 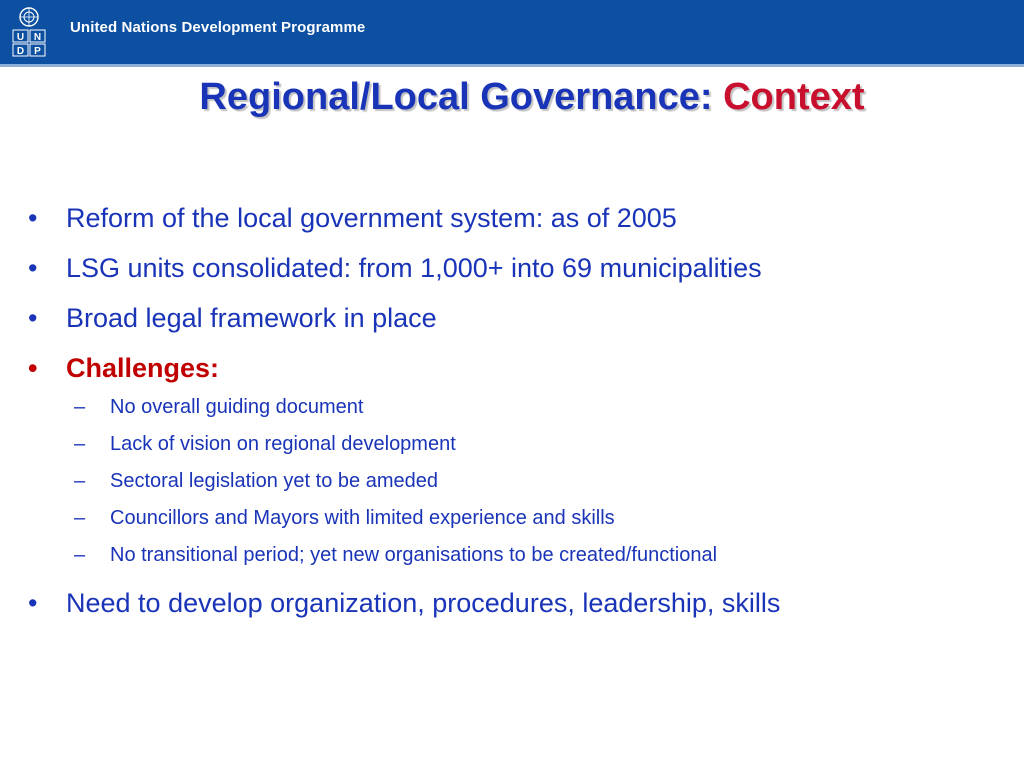 I want to click on slide-title: Regional/Local Governance: Context, so click(x=512, y=97).